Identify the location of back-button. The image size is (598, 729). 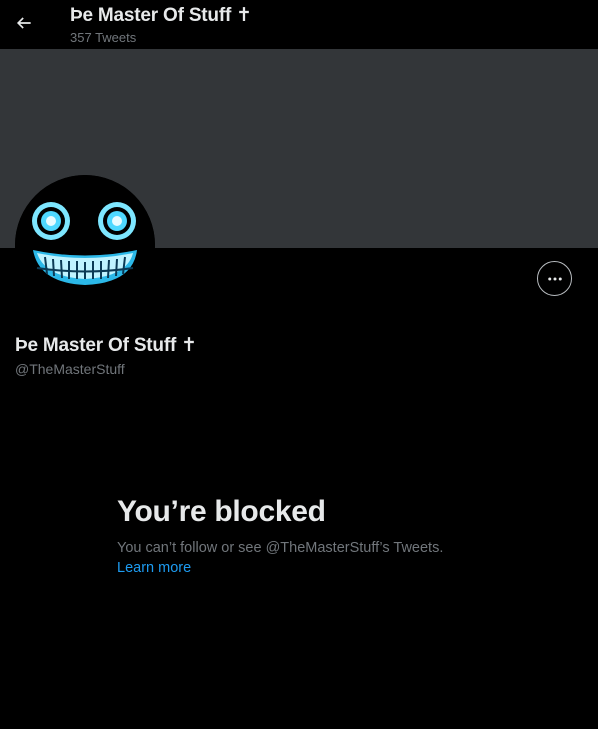
(24, 23).